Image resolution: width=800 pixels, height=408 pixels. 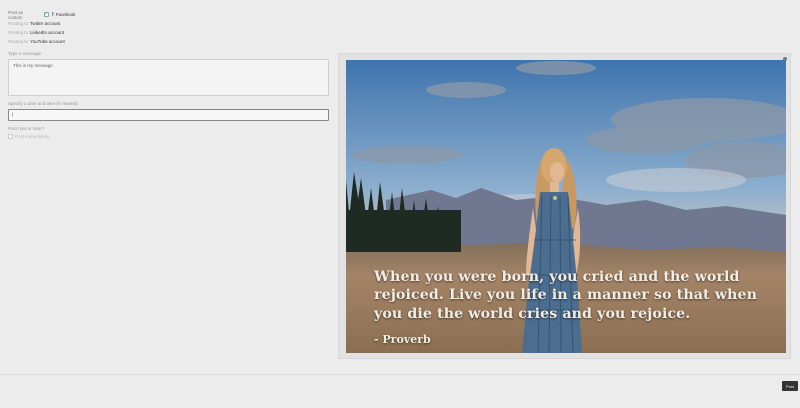 I want to click on account-row: Posting to Twitter account, so click(x=170, y=23).